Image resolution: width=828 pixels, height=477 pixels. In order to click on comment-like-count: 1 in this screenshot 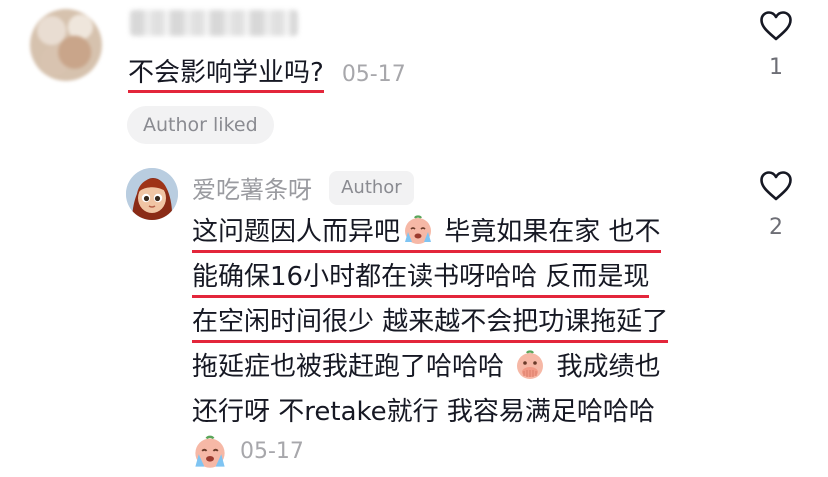, I will do `click(776, 67)`.